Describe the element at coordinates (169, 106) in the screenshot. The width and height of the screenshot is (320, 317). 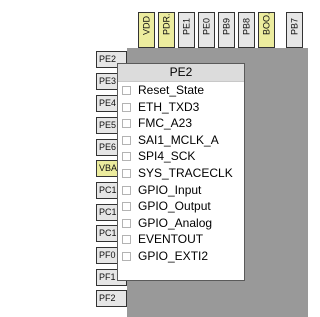
I see `menu-item-label: ETH_TXD3` at that location.